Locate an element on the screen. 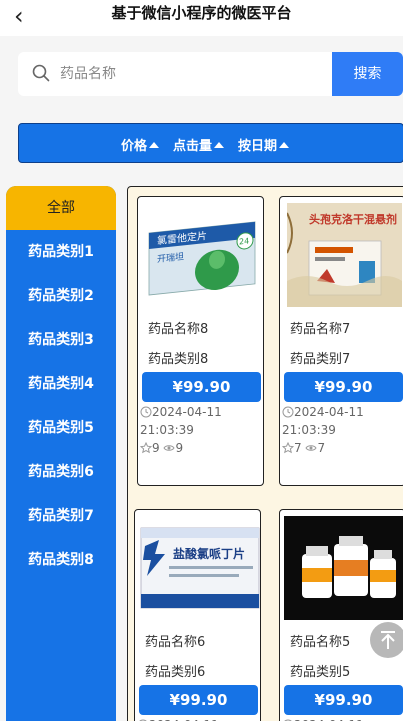 This screenshot has width=403, height=721. search-box is located at coordinates (175, 74).